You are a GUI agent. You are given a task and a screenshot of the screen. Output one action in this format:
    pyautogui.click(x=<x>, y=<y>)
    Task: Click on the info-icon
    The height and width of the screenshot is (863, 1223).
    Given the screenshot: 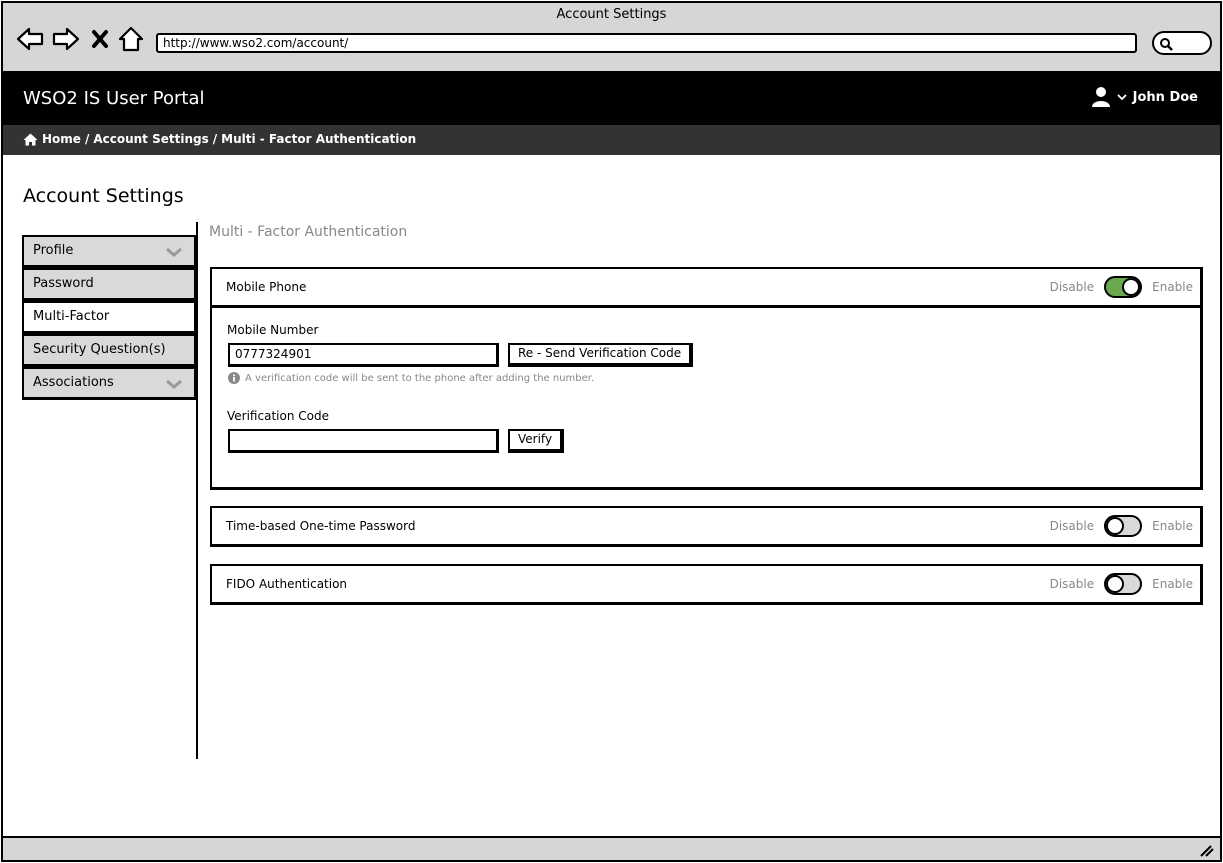 What is the action you would take?
    pyautogui.click(x=234, y=378)
    